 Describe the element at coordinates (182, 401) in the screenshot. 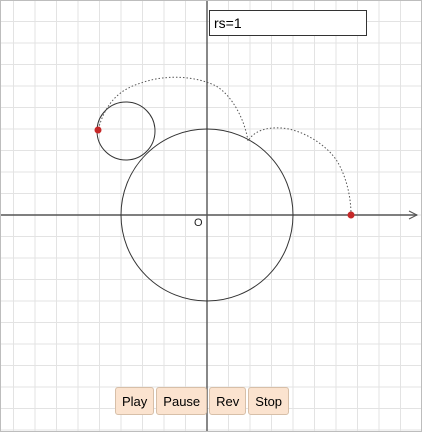

I see `pause-button: Pause` at that location.